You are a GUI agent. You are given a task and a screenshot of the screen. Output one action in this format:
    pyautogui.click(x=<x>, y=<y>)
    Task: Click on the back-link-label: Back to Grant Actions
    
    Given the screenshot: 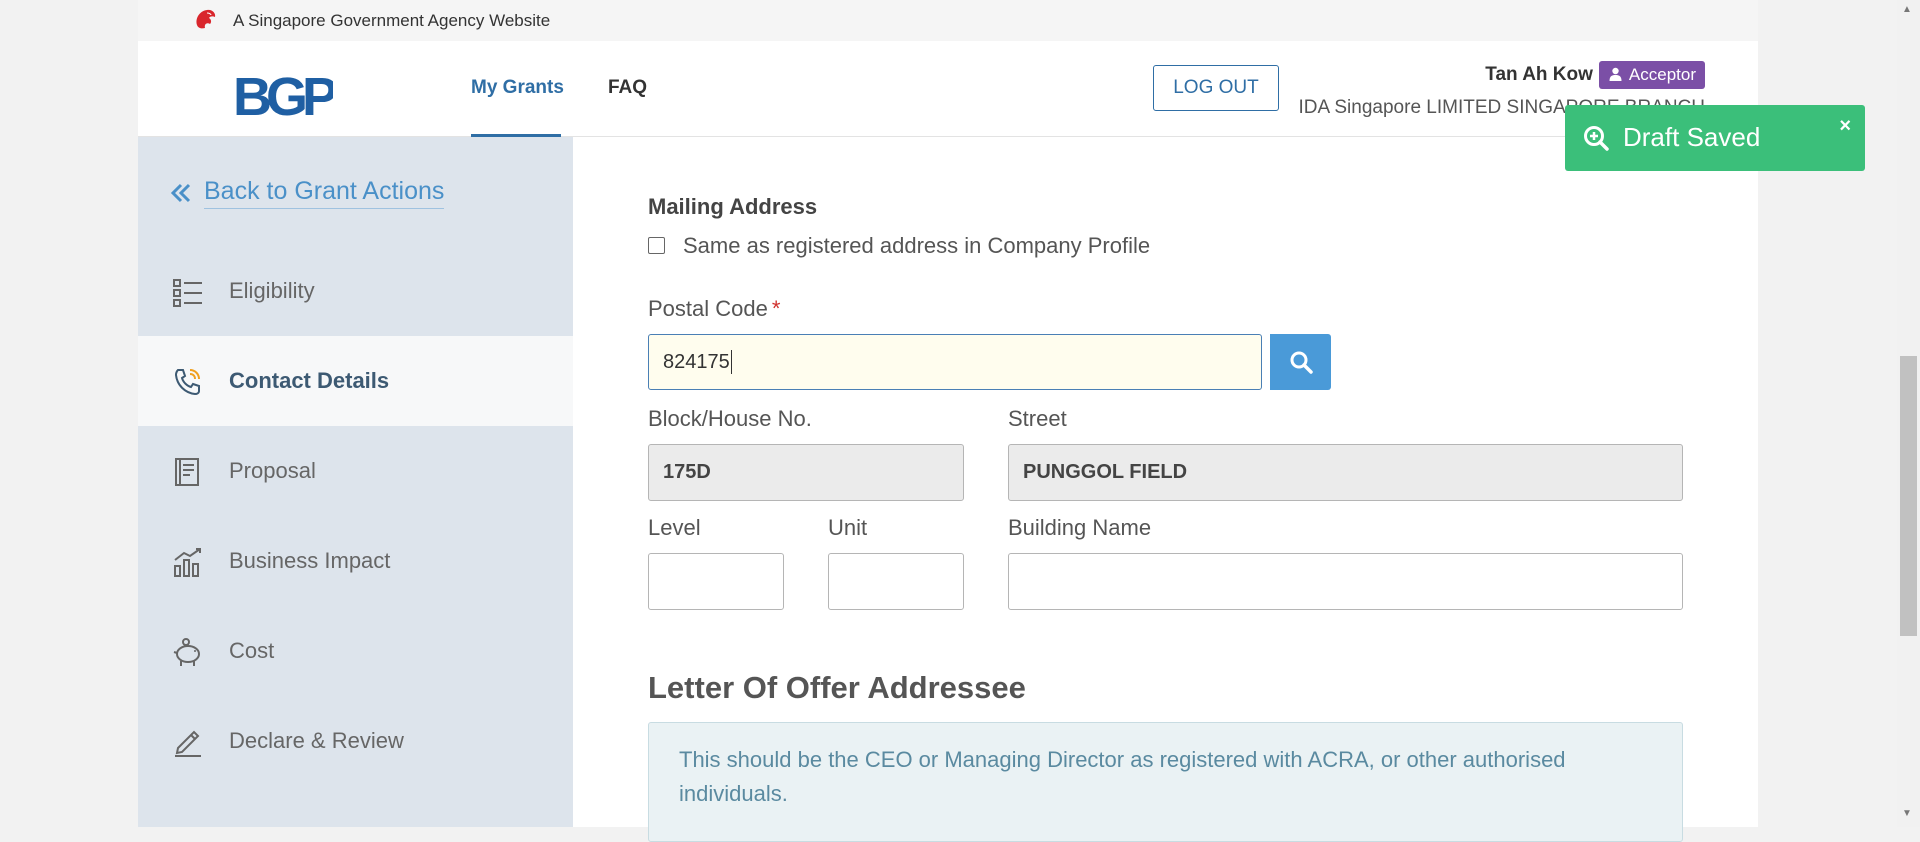 What is the action you would take?
    pyautogui.click(x=324, y=193)
    